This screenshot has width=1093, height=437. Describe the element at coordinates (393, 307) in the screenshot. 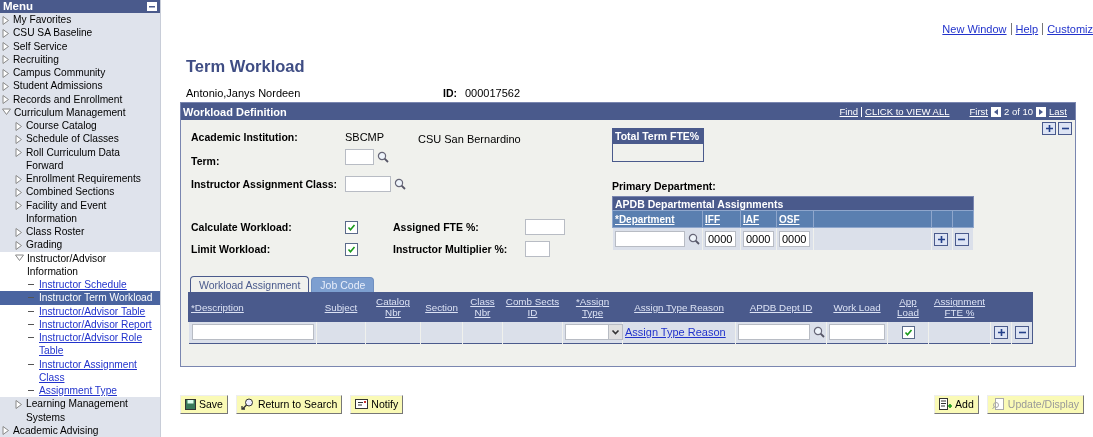

I see `column-header: Catalog Nbr` at that location.